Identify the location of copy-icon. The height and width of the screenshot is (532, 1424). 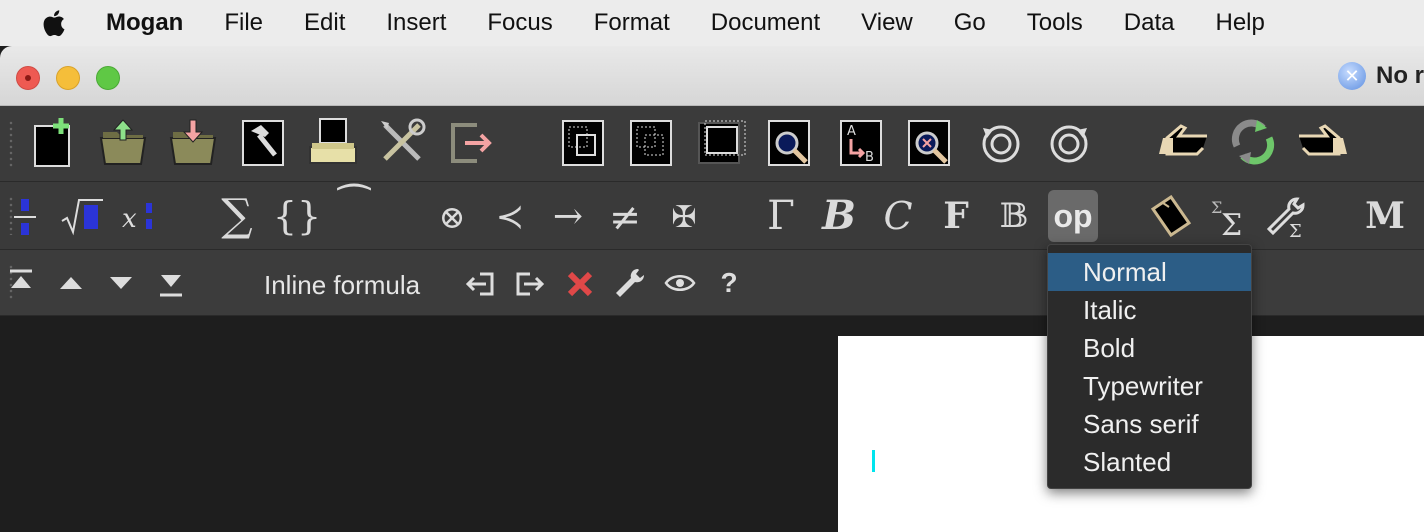
(583, 142).